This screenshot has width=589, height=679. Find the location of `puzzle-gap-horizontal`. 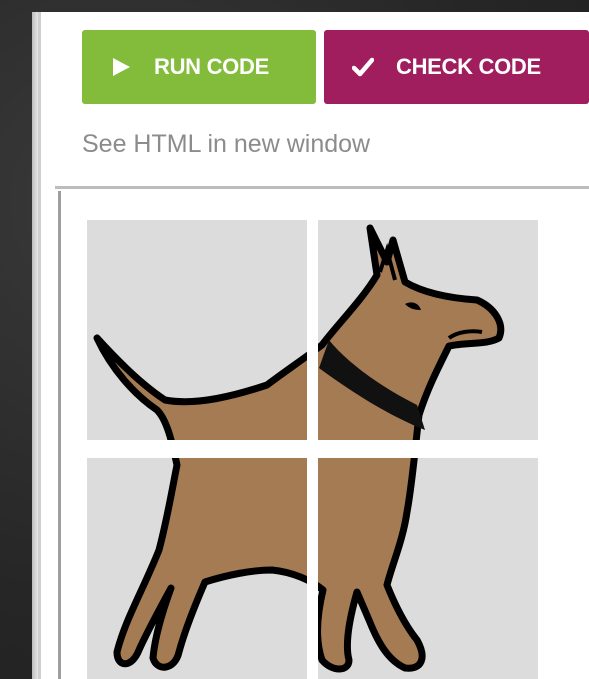

puzzle-gap-horizontal is located at coordinates (313, 449).